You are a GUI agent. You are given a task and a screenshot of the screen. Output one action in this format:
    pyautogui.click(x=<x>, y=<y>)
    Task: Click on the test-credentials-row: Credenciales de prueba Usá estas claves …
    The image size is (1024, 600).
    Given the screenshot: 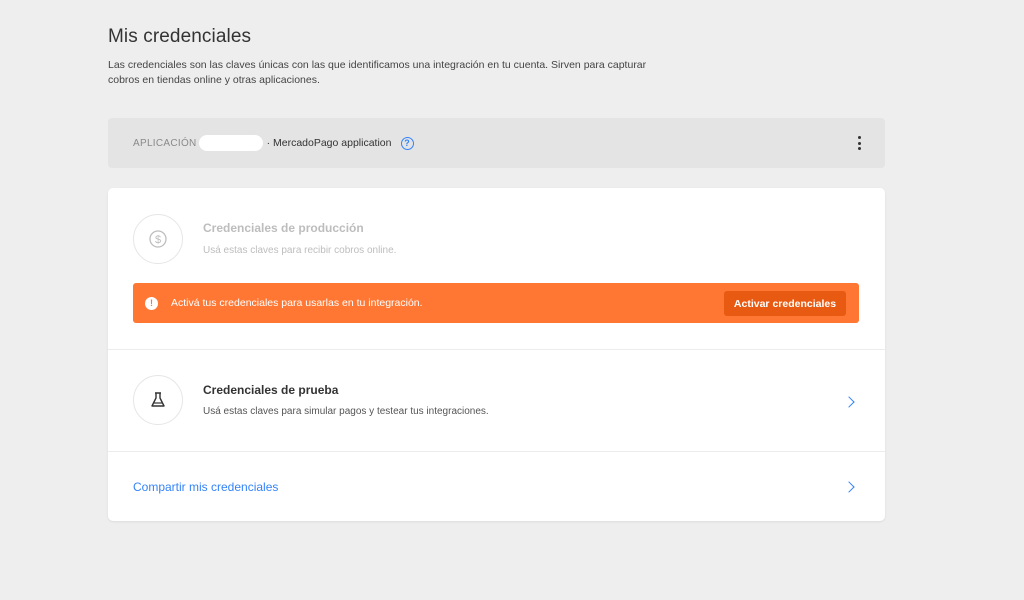 What is the action you would take?
    pyautogui.click(x=496, y=401)
    